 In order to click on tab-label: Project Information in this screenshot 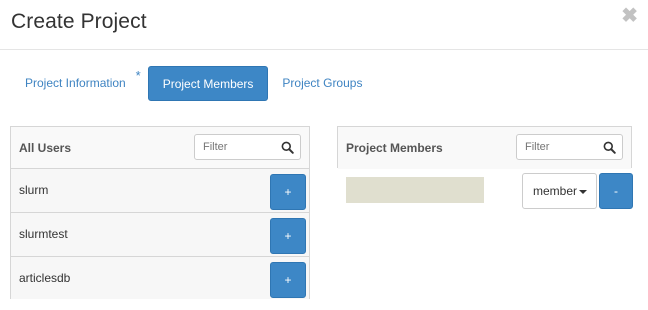, I will do `click(75, 83)`.